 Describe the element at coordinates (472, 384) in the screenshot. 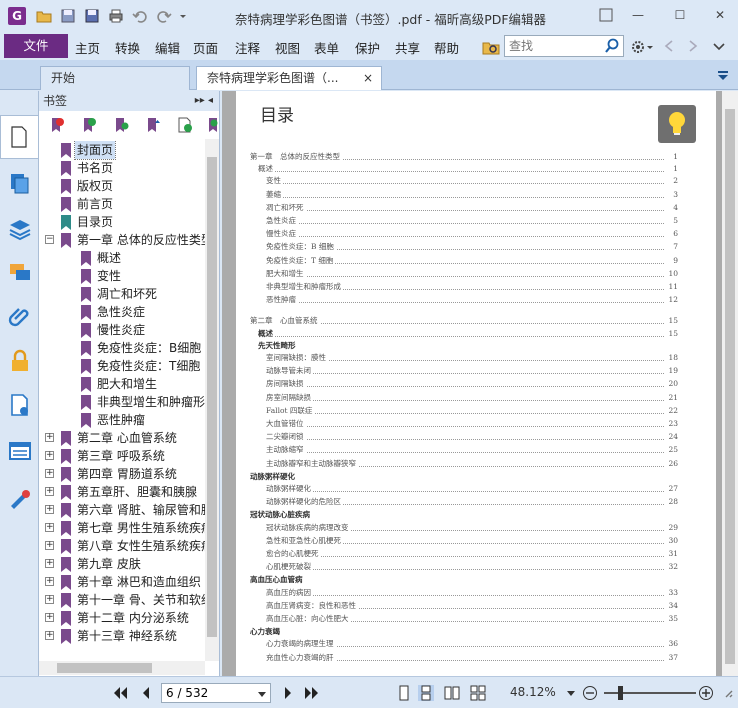

I see `toc-entry: 房间隔缺损 20` at that location.